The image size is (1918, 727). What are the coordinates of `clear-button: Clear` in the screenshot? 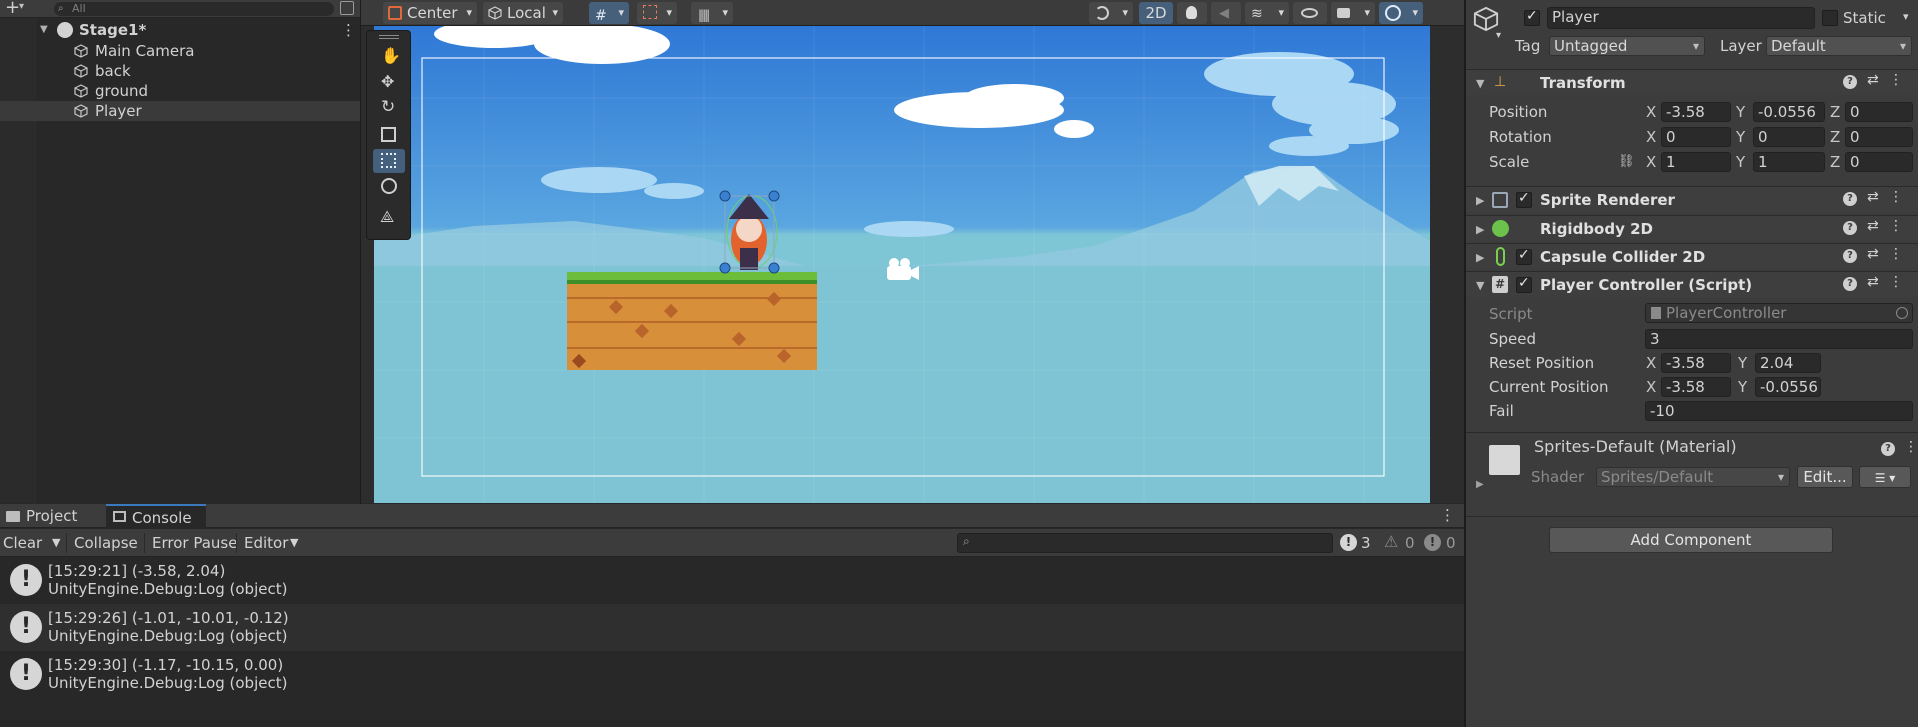 It's located at (22, 543).